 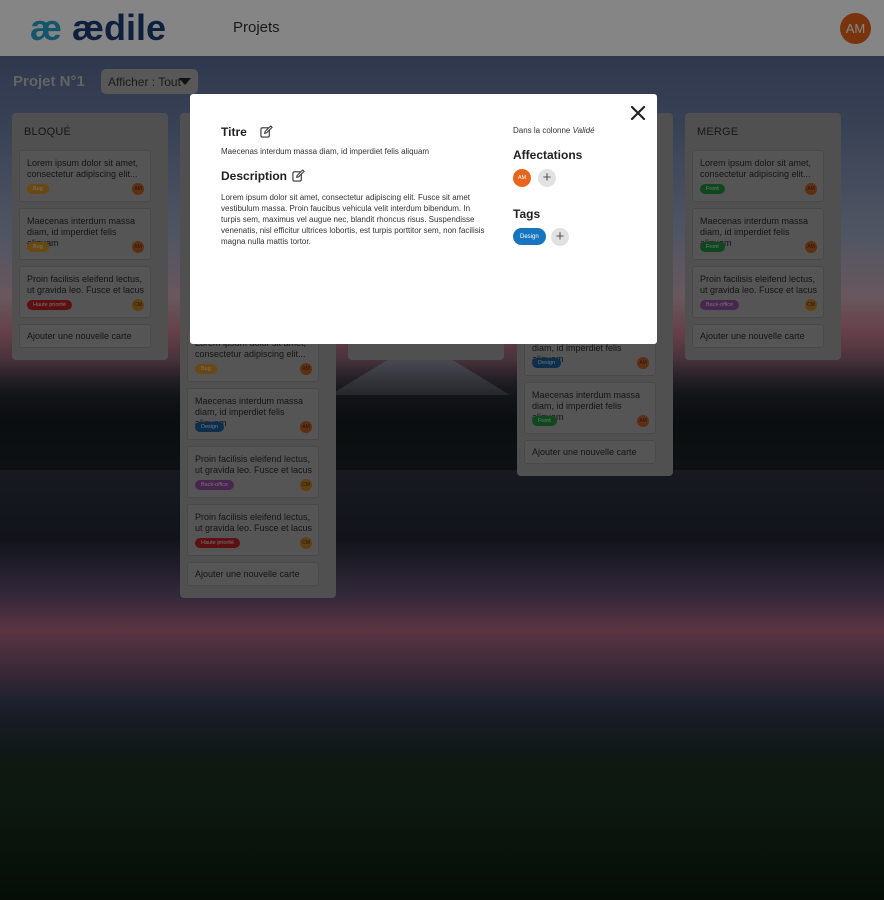 What do you see at coordinates (547, 178) in the screenshot?
I see `add-assignee-icon: +` at bounding box center [547, 178].